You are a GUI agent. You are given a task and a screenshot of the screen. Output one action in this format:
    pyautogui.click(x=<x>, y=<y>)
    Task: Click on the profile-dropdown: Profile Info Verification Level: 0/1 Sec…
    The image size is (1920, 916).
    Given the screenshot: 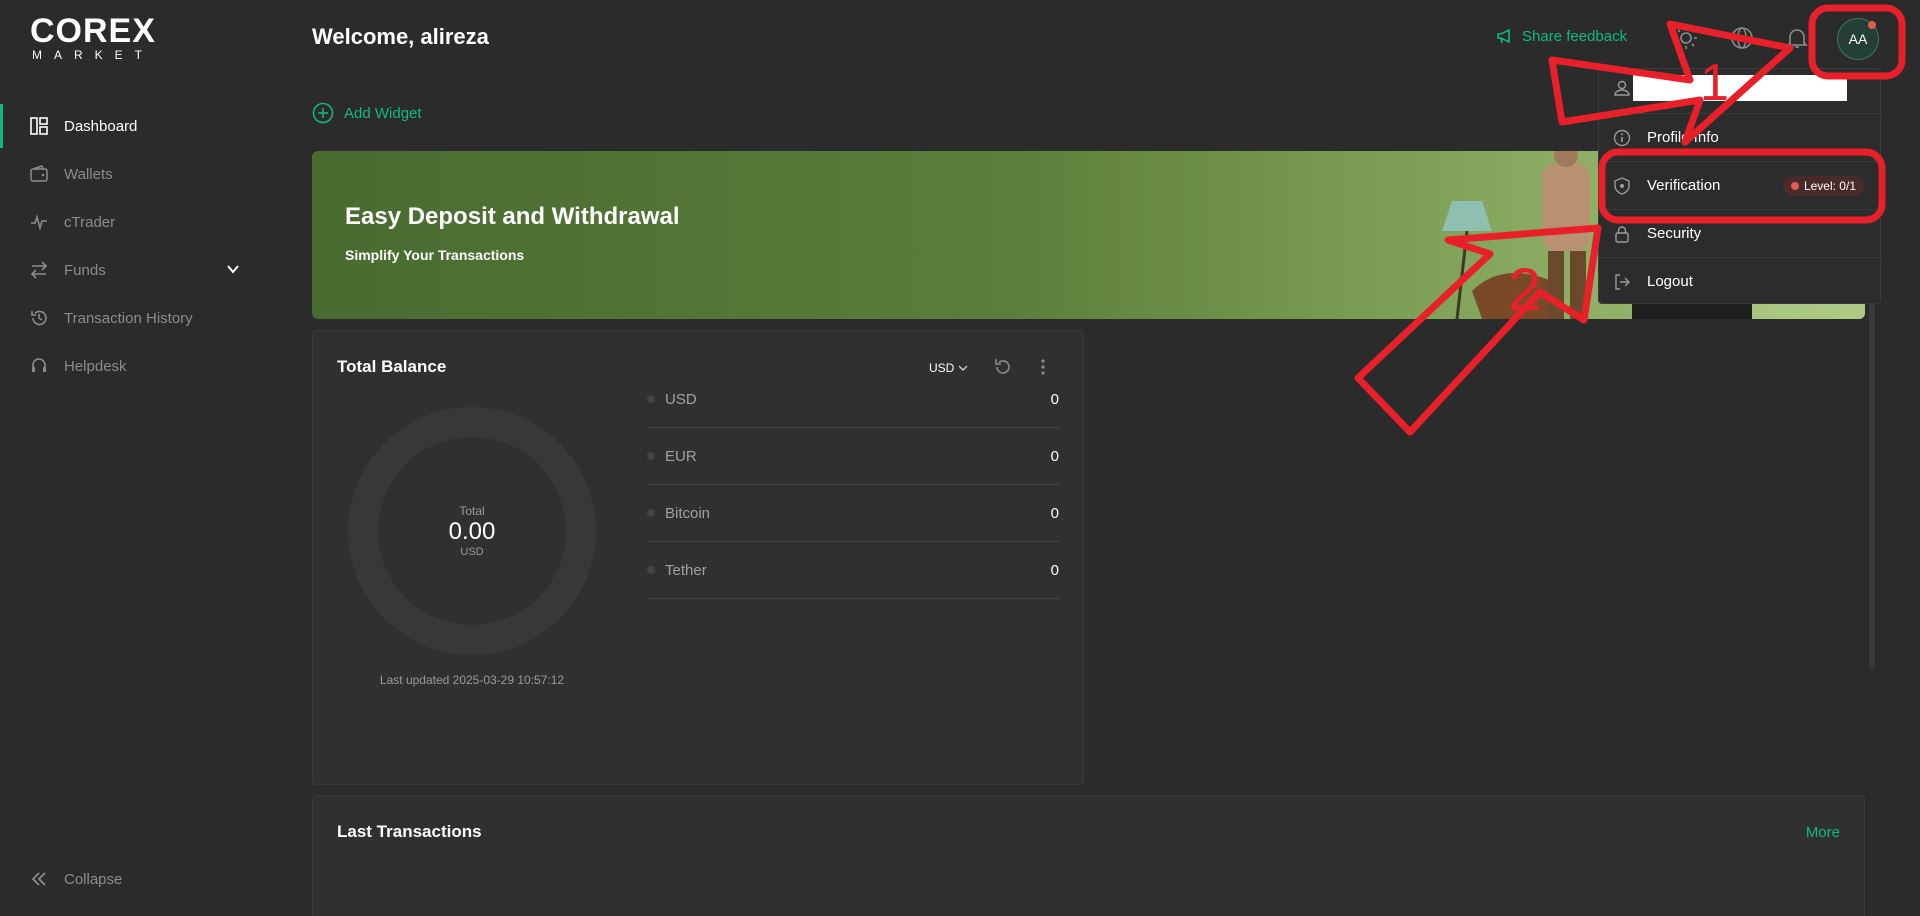 What is the action you would take?
    pyautogui.click(x=1740, y=186)
    